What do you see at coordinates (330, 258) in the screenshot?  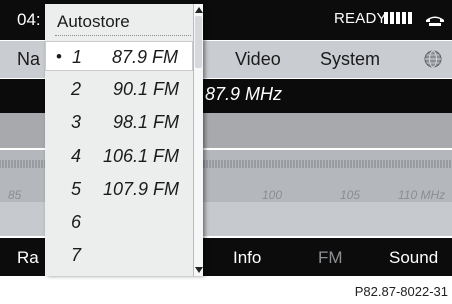 I see `bottom-item-fm: FM` at bounding box center [330, 258].